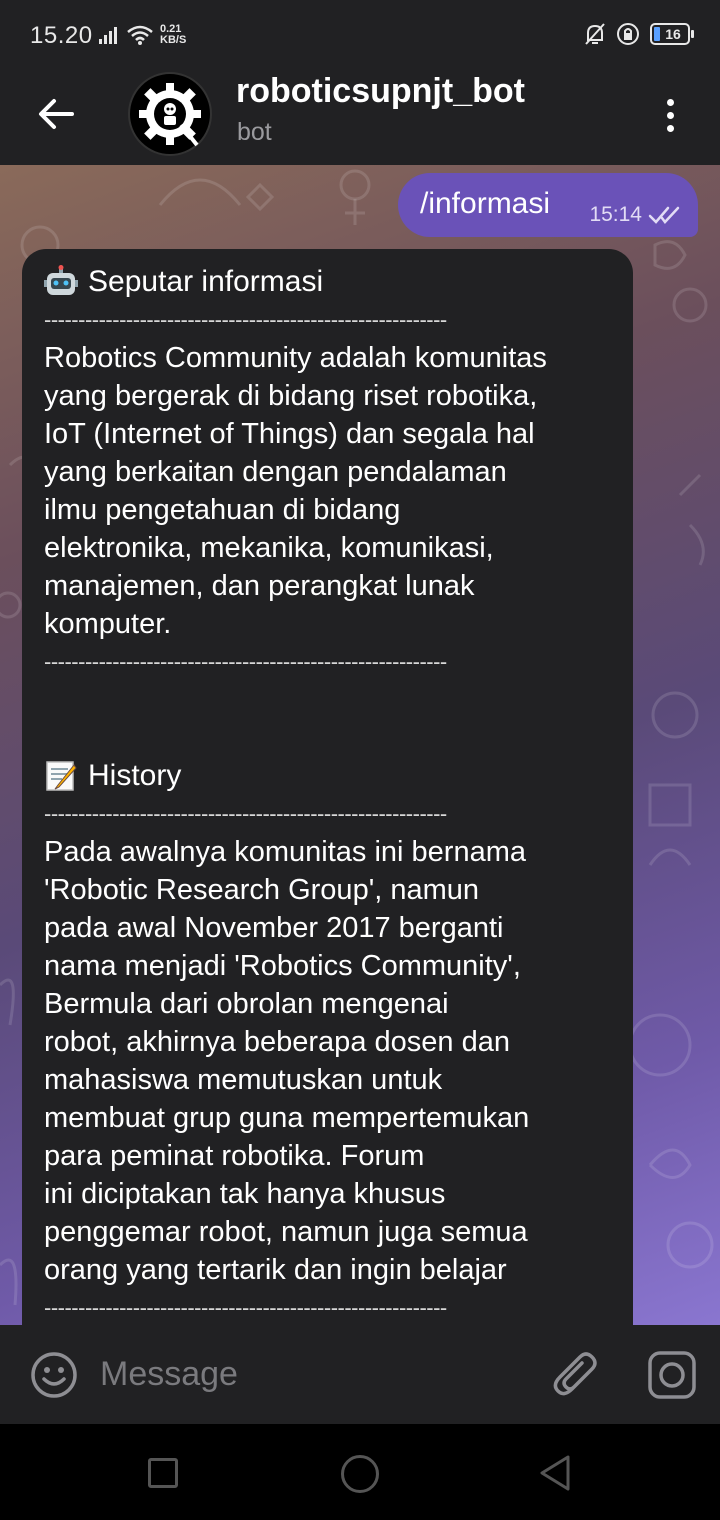 The height and width of the screenshot is (1520, 720). Describe the element at coordinates (672, 1375) in the screenshot. I see `camera-icon` at that location.